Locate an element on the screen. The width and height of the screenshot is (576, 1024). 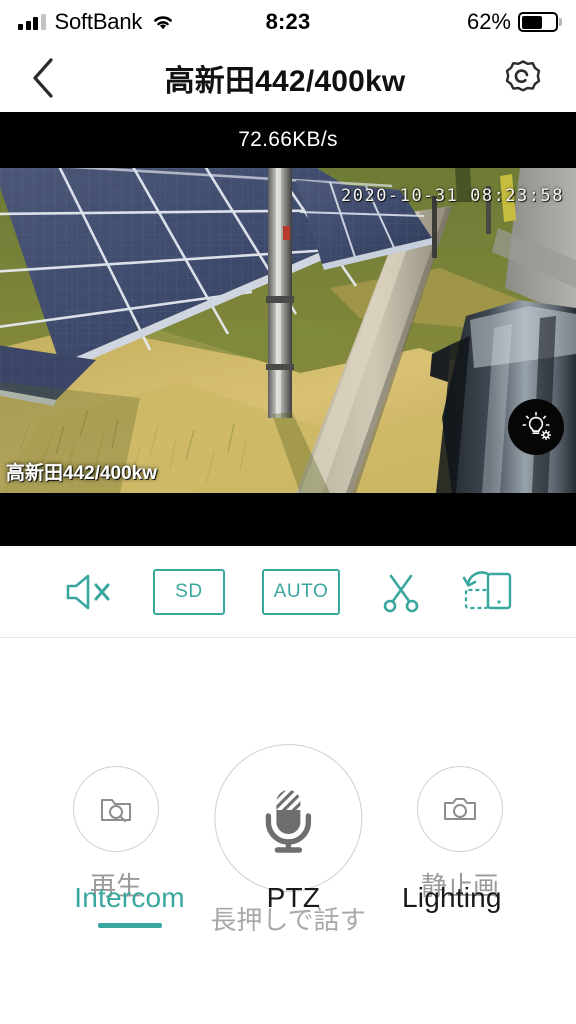
auto-label: AUTO is located at coordinates (301, 591).